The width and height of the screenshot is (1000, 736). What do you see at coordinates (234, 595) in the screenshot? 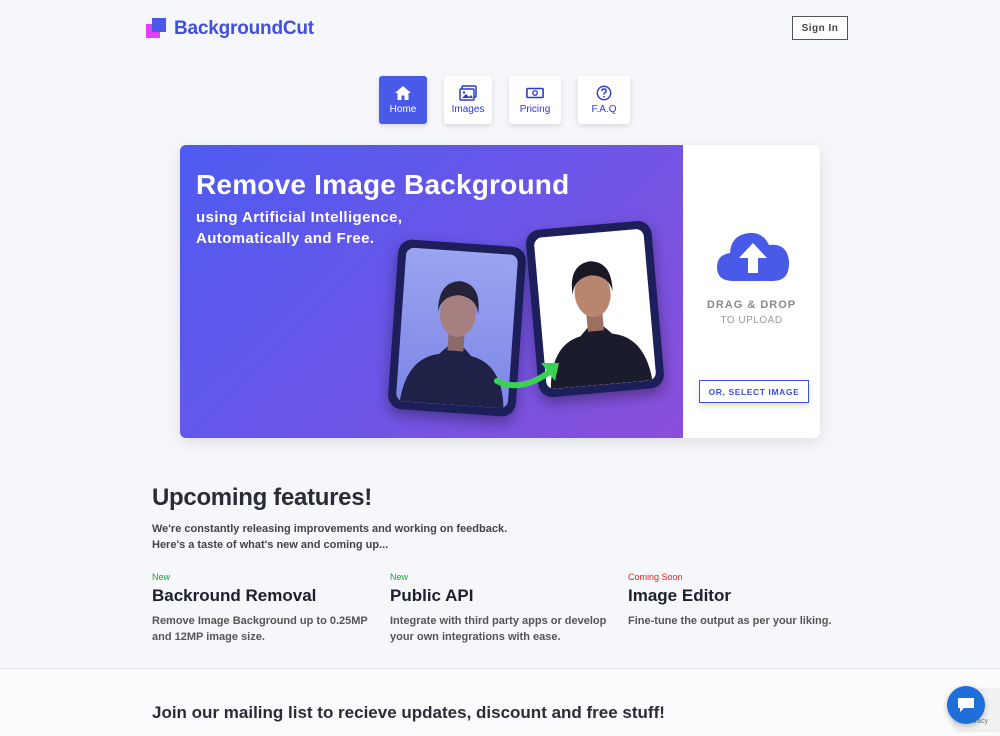
I see `feature-title: Backround Removal` at bounding box center [234, 595].